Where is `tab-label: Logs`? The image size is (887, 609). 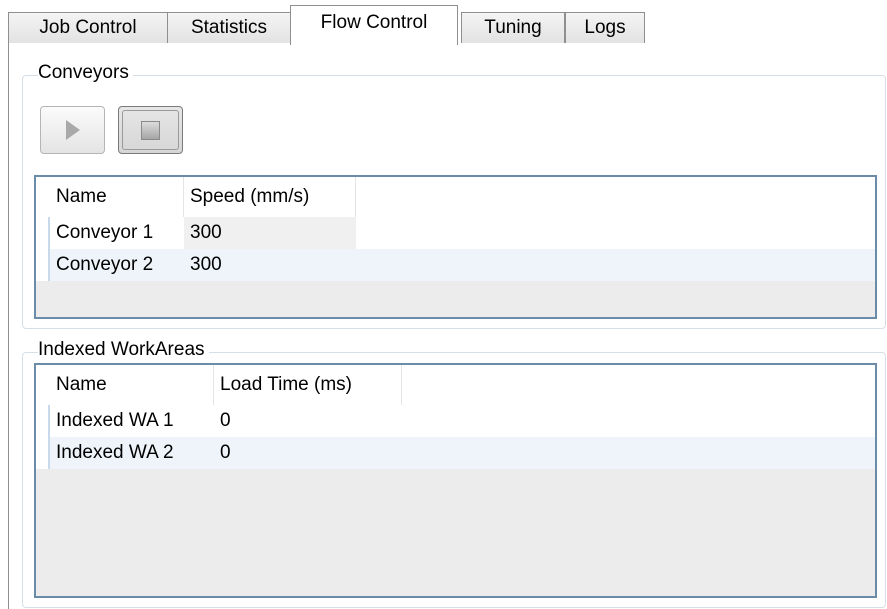 tab-label: Logs is located at coordinates (605, 27).